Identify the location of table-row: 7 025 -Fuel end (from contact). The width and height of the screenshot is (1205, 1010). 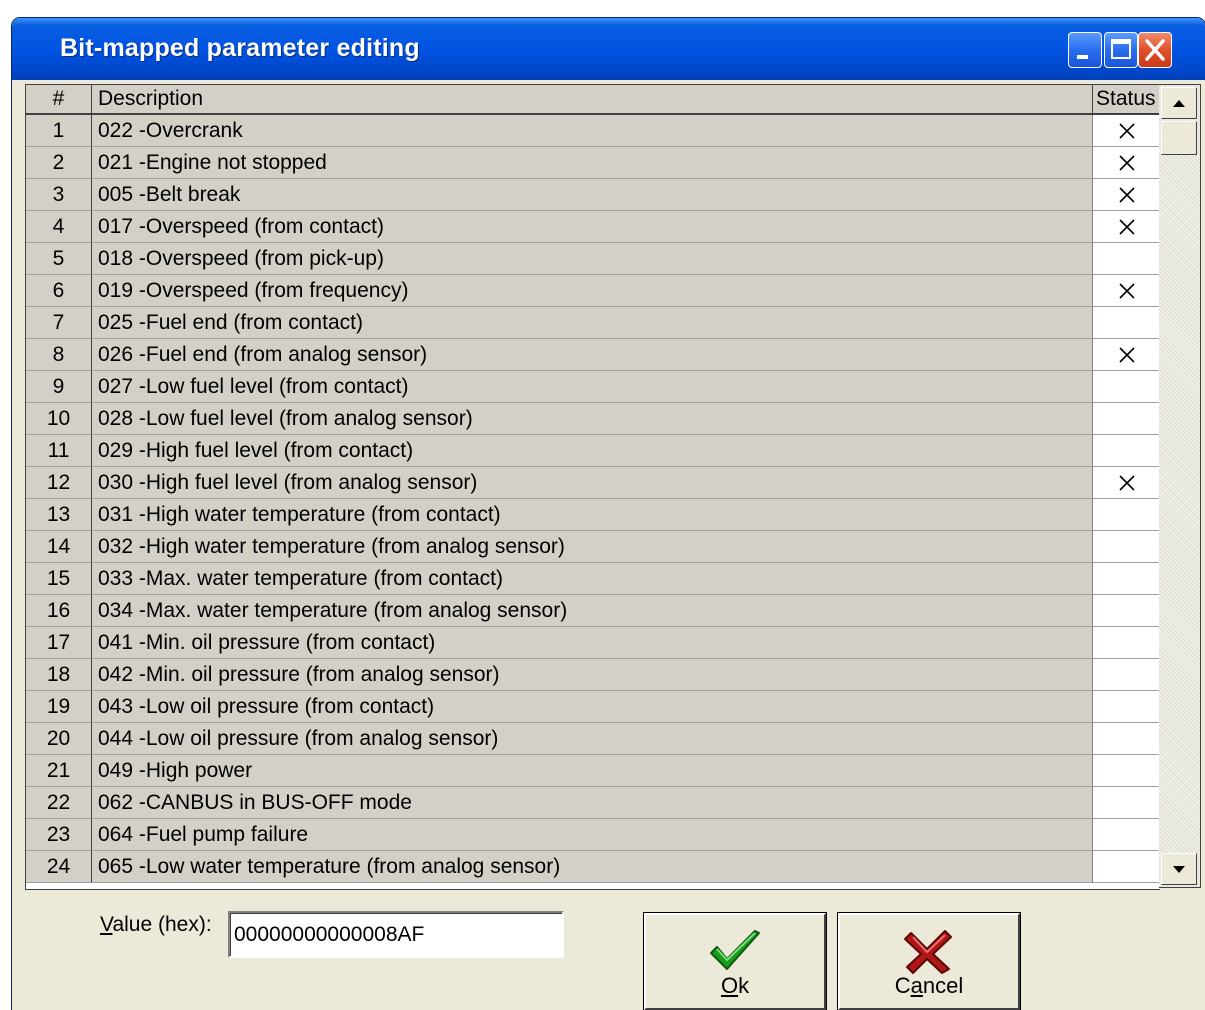
(593, 323).